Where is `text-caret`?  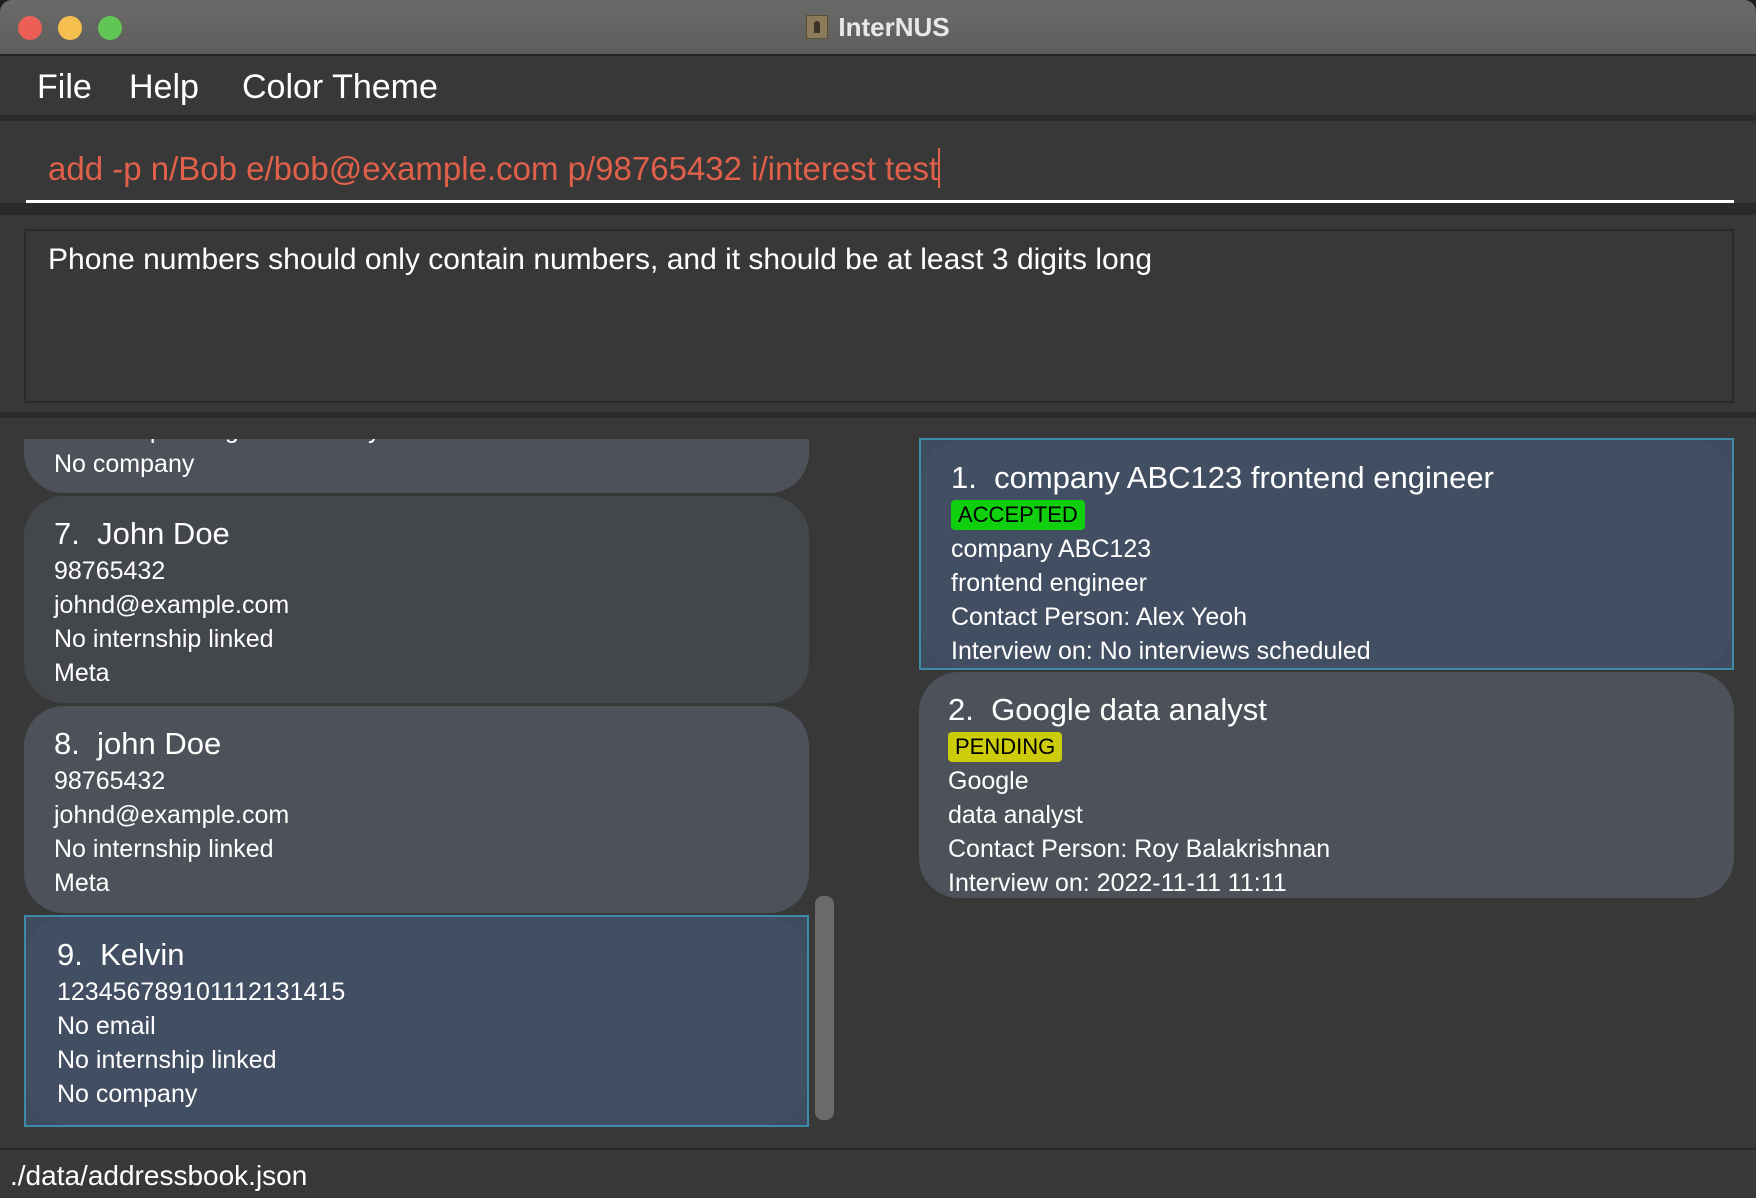 text-caret is located at coordinates (939, 168).